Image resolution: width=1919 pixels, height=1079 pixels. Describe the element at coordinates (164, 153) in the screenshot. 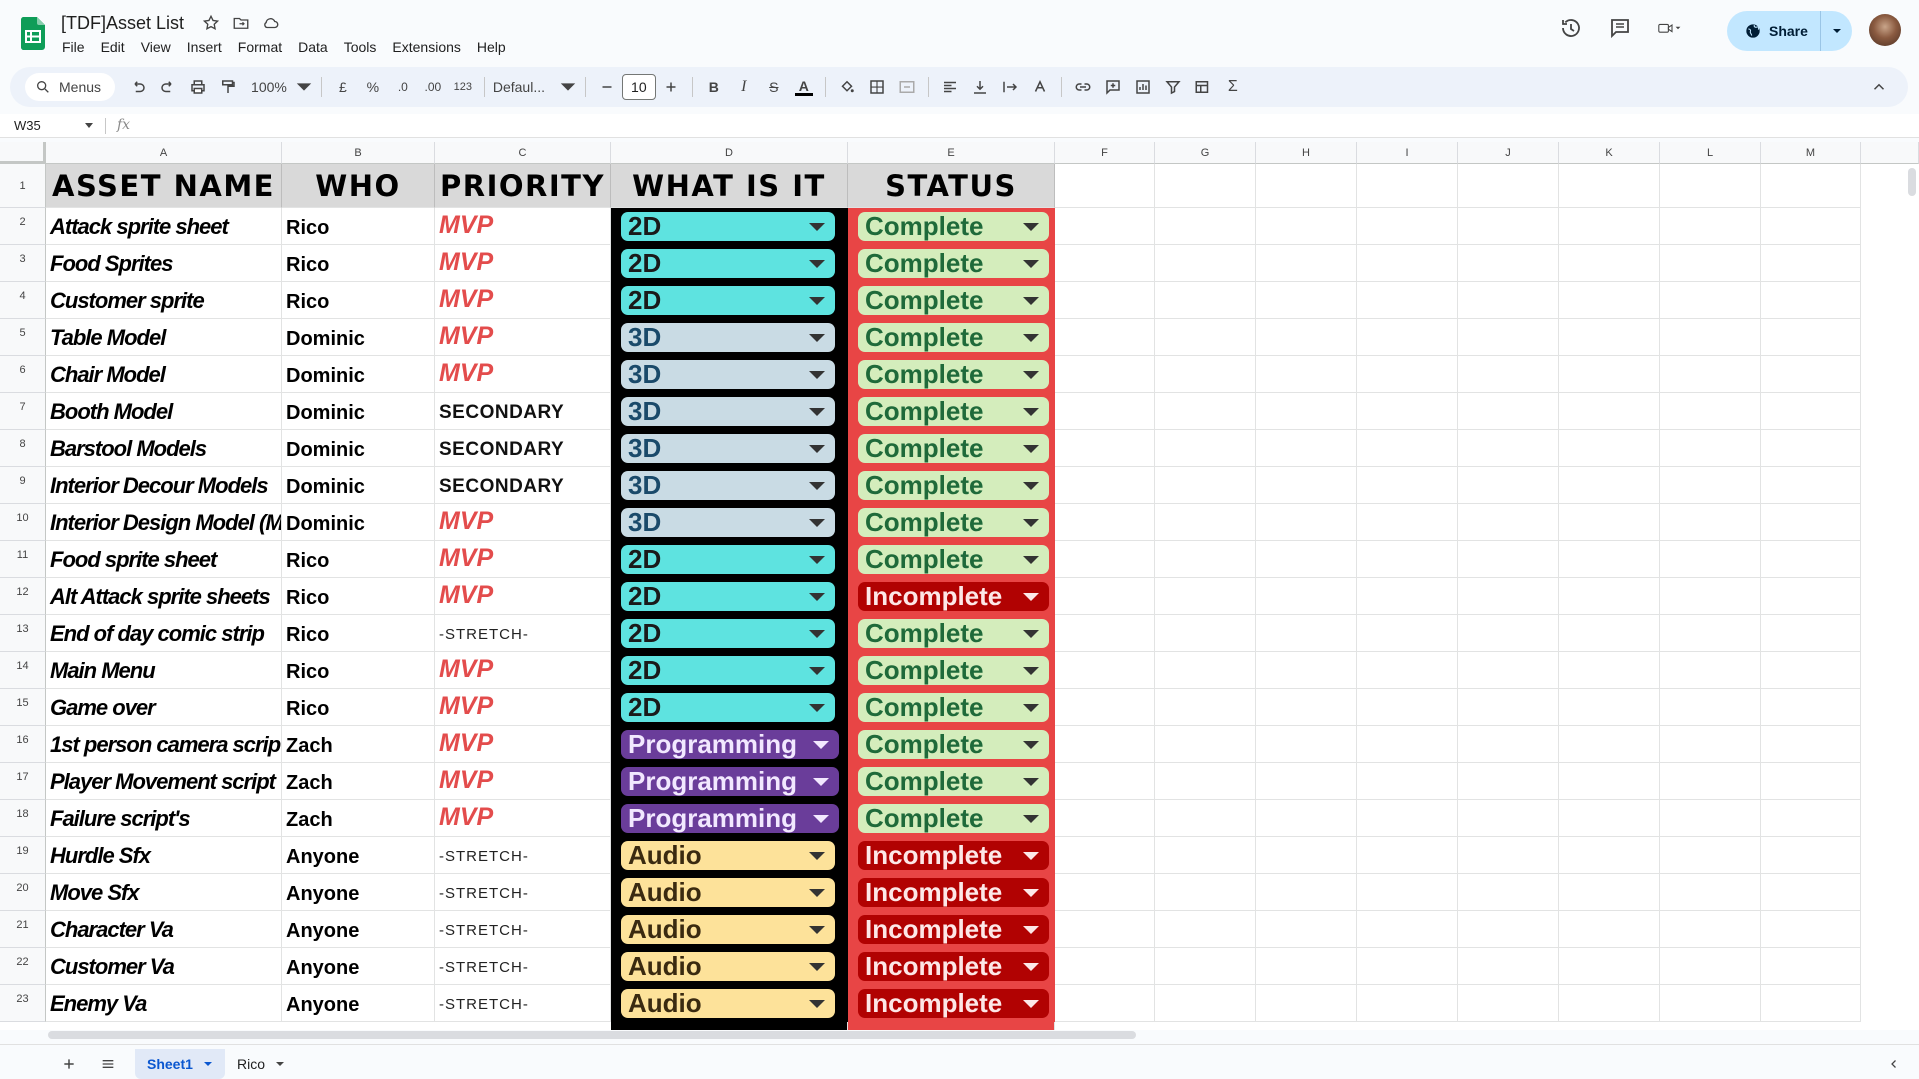

I see `column-header-a: A` at that location.